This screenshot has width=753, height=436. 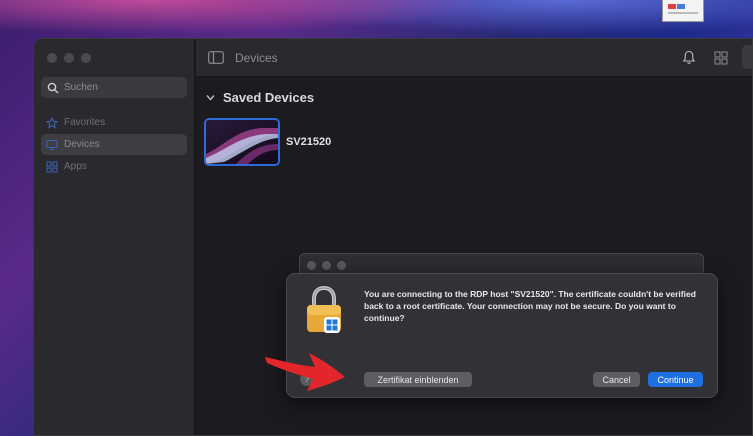 I want to click on device-card: SV21520, so click(x=267, y=142).